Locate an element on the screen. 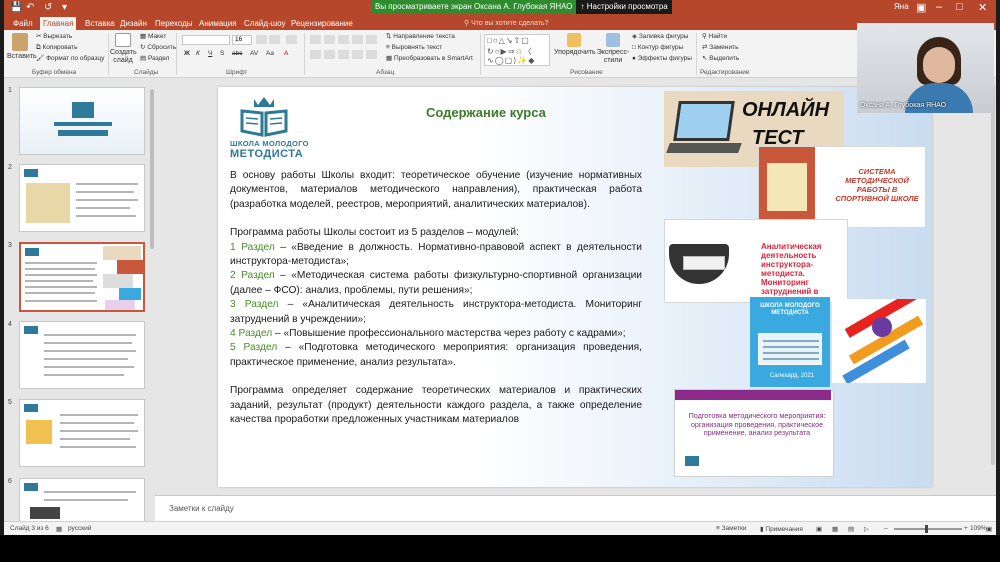  paste-button: Вставить is located at coordinates (22, 47).